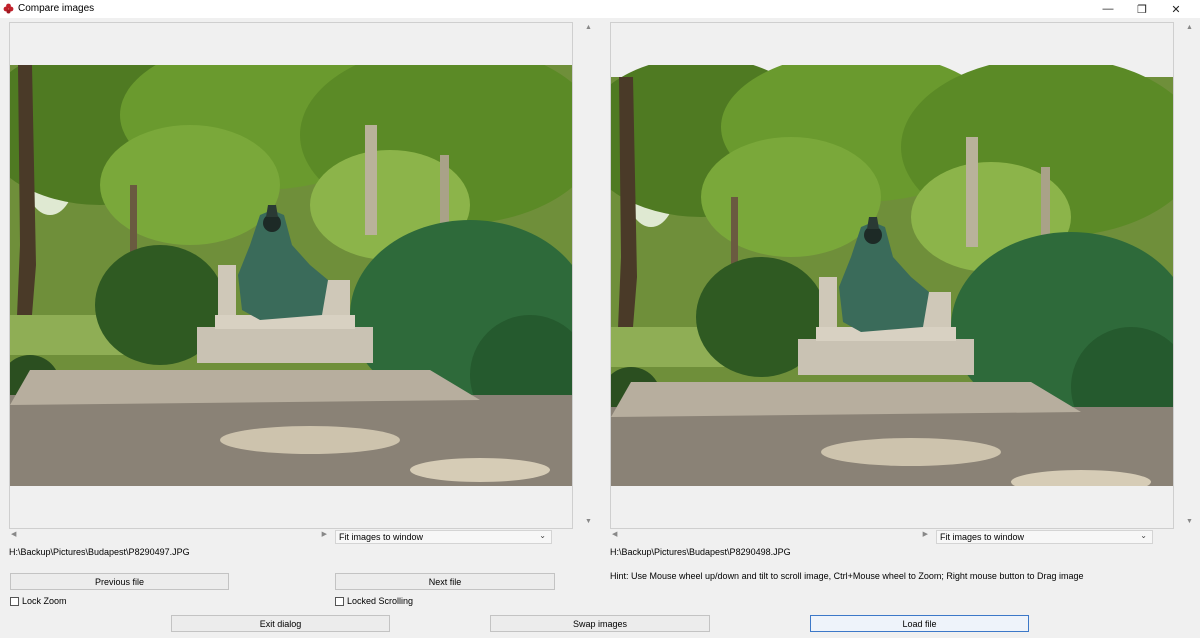  Describe the element at coordinates (99, 552) in the screenshot. I see `left-file-path: H:\Backup\Pictures\Budapest\P8290497.JPG` at that location.